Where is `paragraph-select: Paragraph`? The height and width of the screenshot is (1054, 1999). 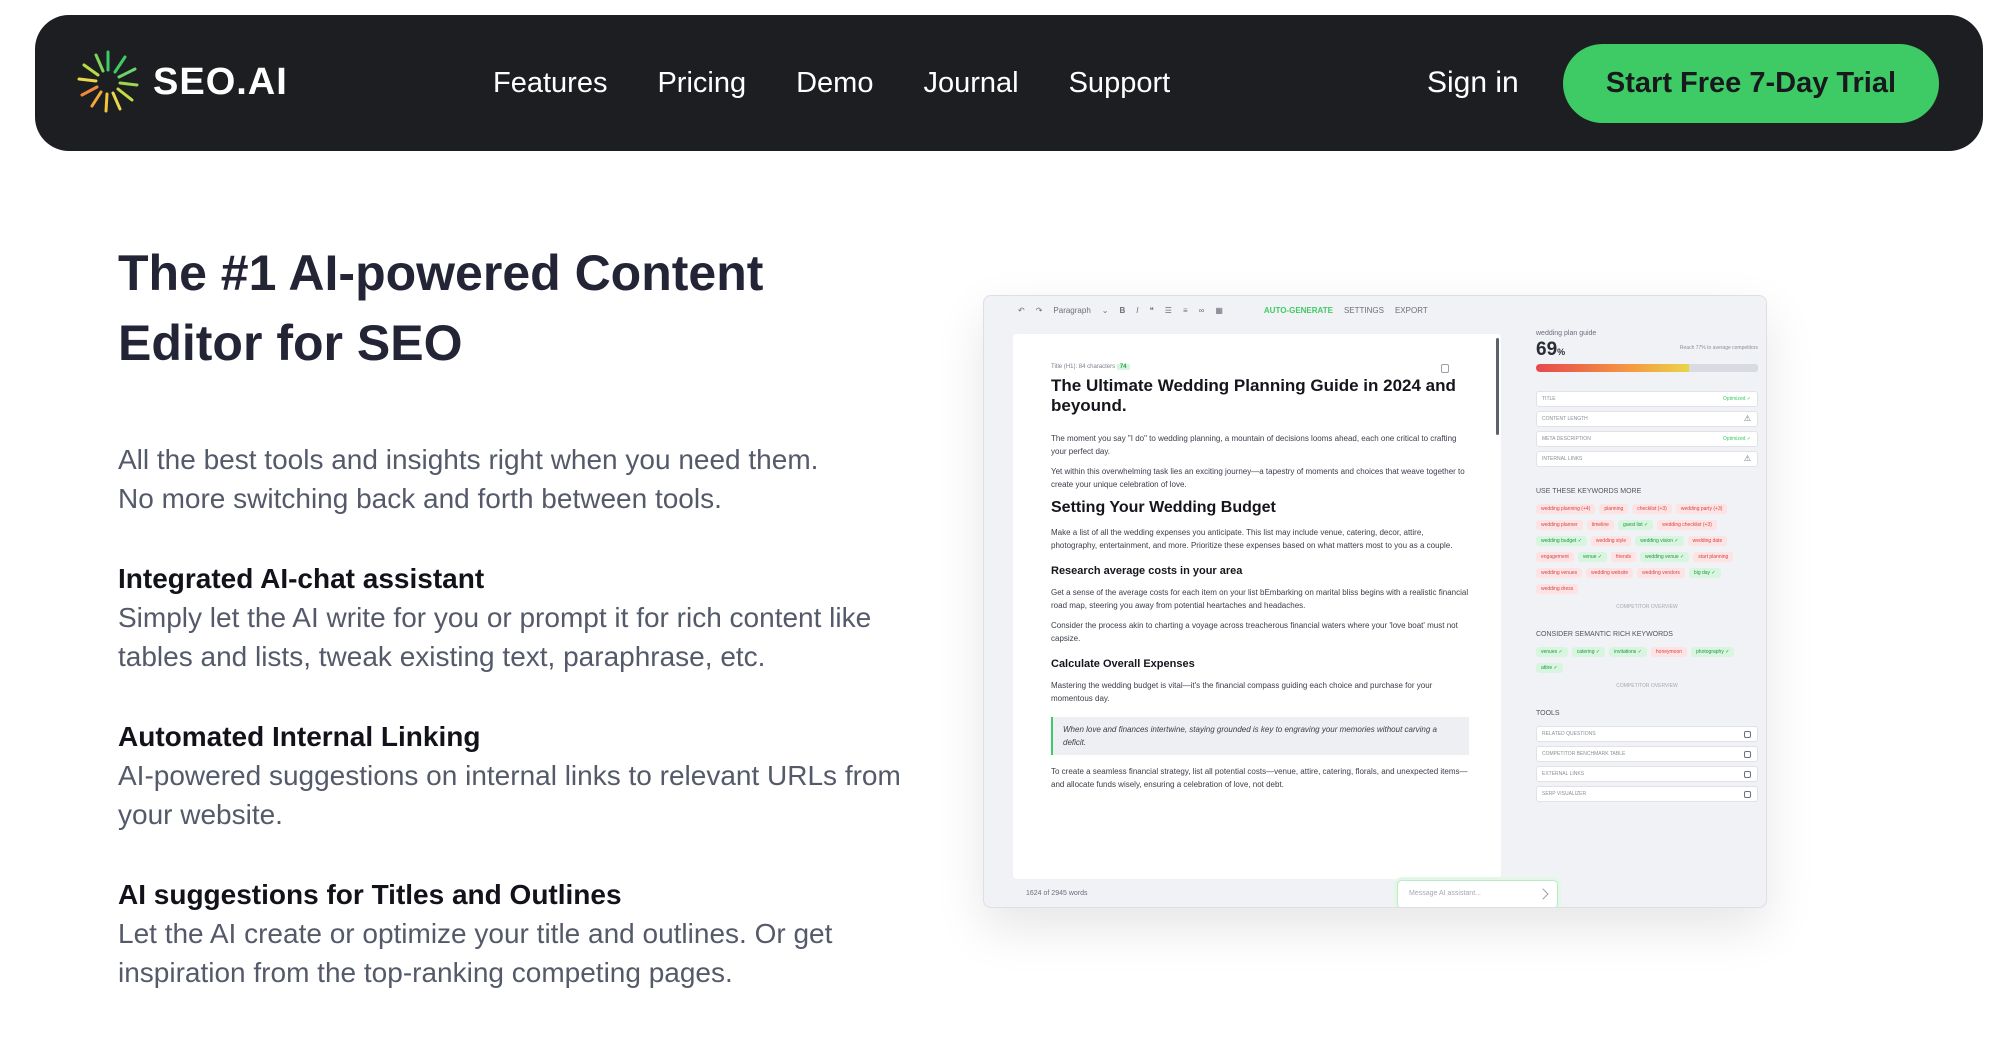
paragraph-select: Paragraph is located at coordinates (1071, 310).